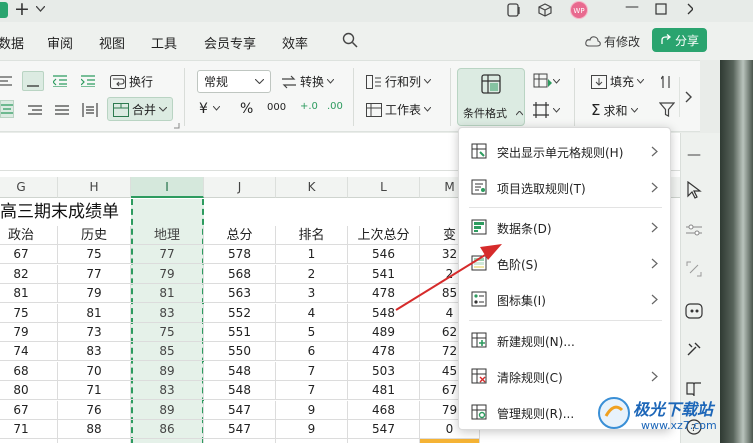 This screenshot has width=753, height=443. I want to click on worksheet-button: 工作表, so click(399, 109).